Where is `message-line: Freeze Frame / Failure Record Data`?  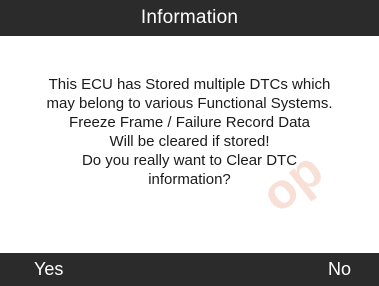
message-line: Freeze Frame / Failure Record Data is located at coordinates (189, 122).